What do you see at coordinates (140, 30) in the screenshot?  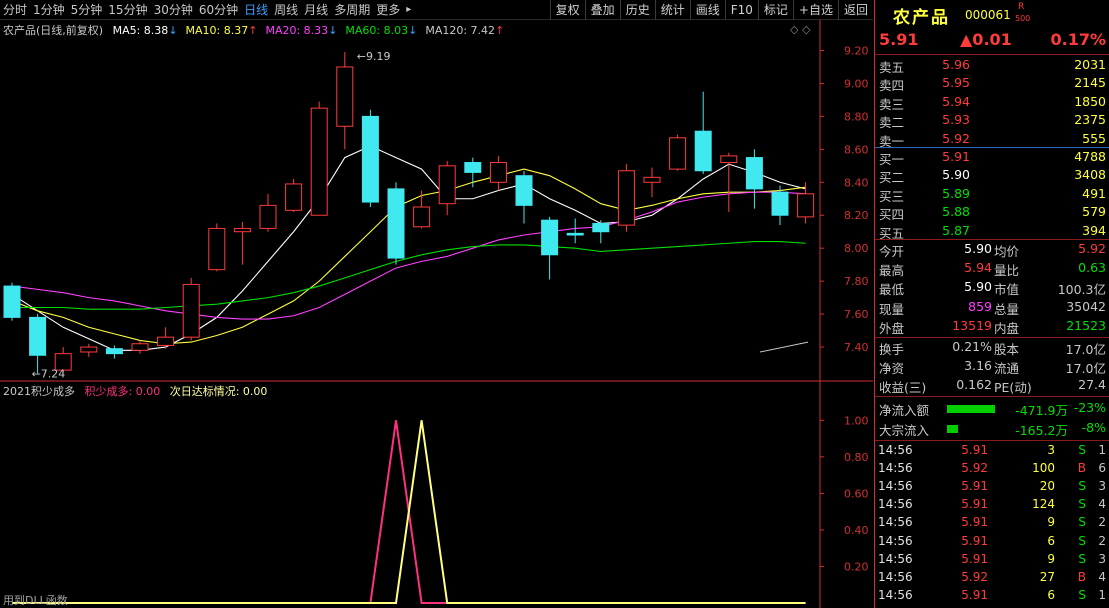 I see `ma-value: MA5: 8.38` at bounding box center [140, 30].